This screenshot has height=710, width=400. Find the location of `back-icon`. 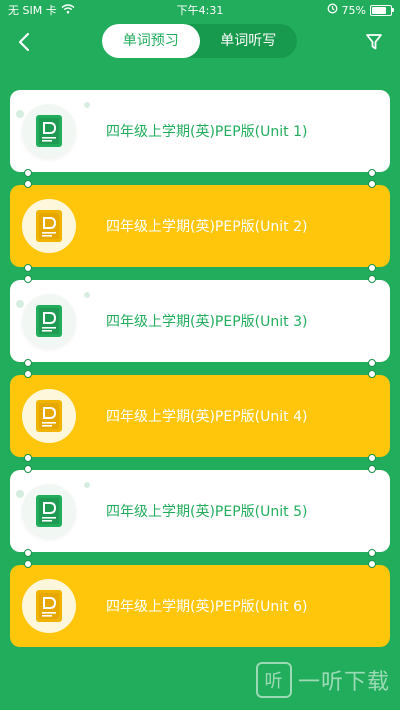

back-icon is located at coordinates (24, 42).